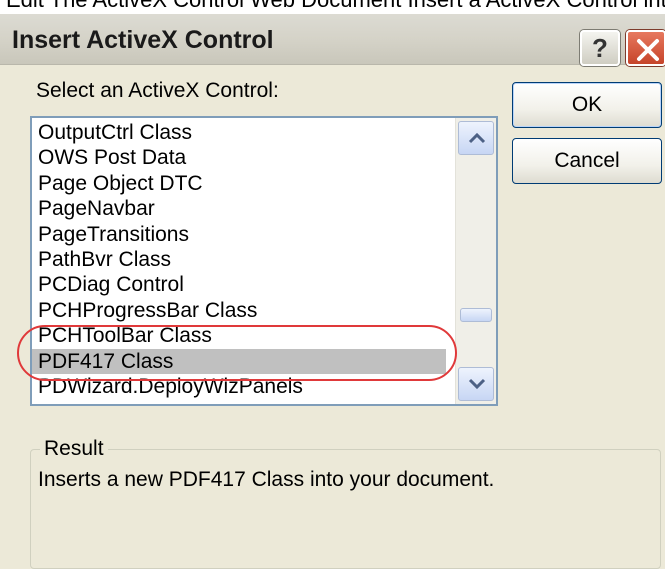 Image resolution: width=665 pixels, height=569 pixels. Describe the element at coordinates (239, 386) in the screenshot. I see `list-item: PDWizard.DeployWizPanels` at that location.